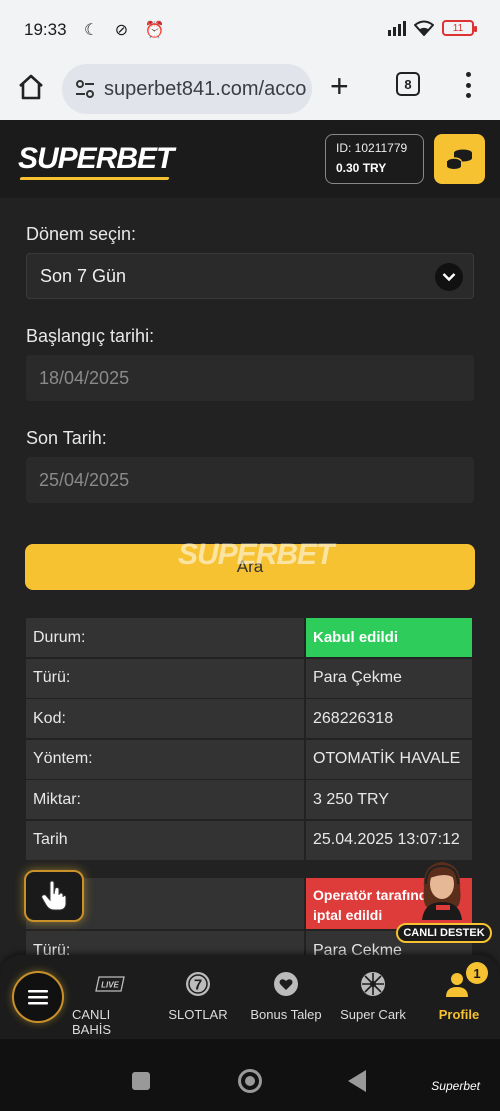 This screenshot has width=500, height=1111. What do you see at coordinates (444, 933) in the screenshot?
I see `live-support-label: CANLI DESTEK` at bounding box center [444, 933].